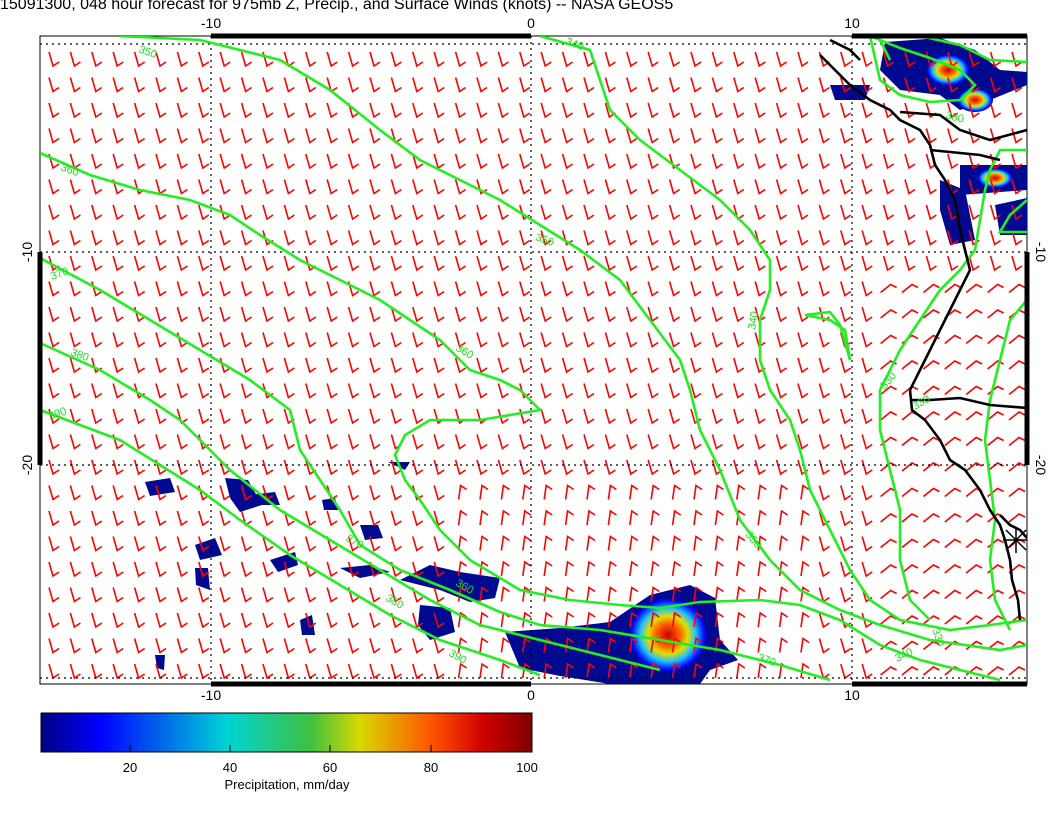  Describe the element at coordinates (1015, 540) in the screenshot. I see `station-marker` at that location.